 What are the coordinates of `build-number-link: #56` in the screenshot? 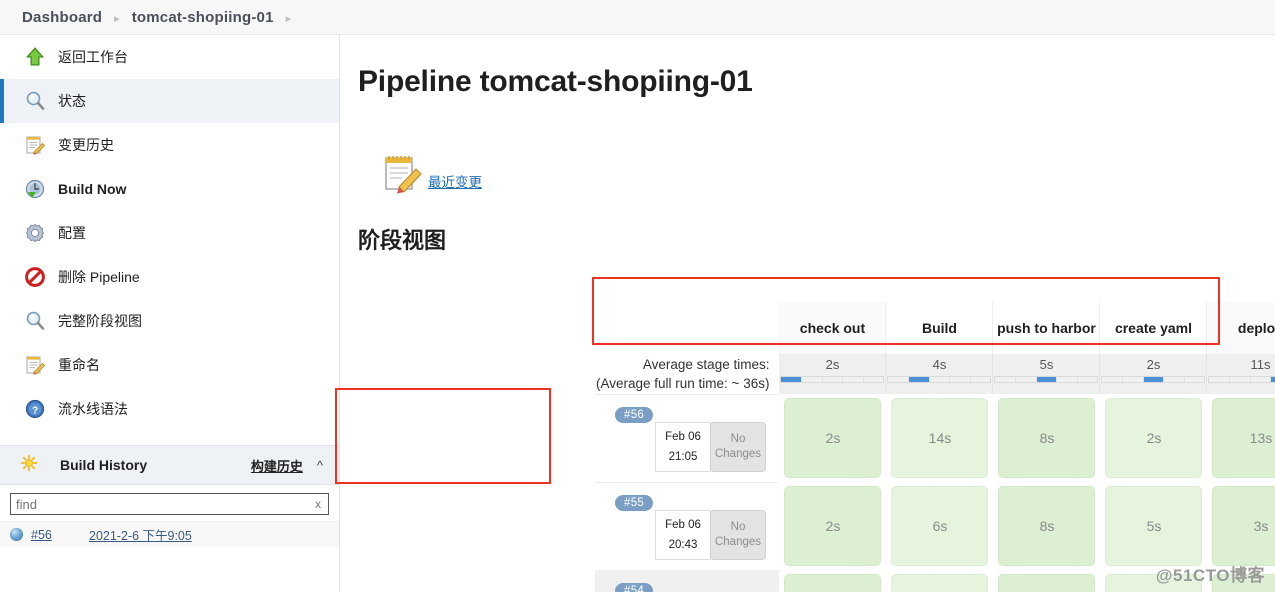 It's located at (45, 535).